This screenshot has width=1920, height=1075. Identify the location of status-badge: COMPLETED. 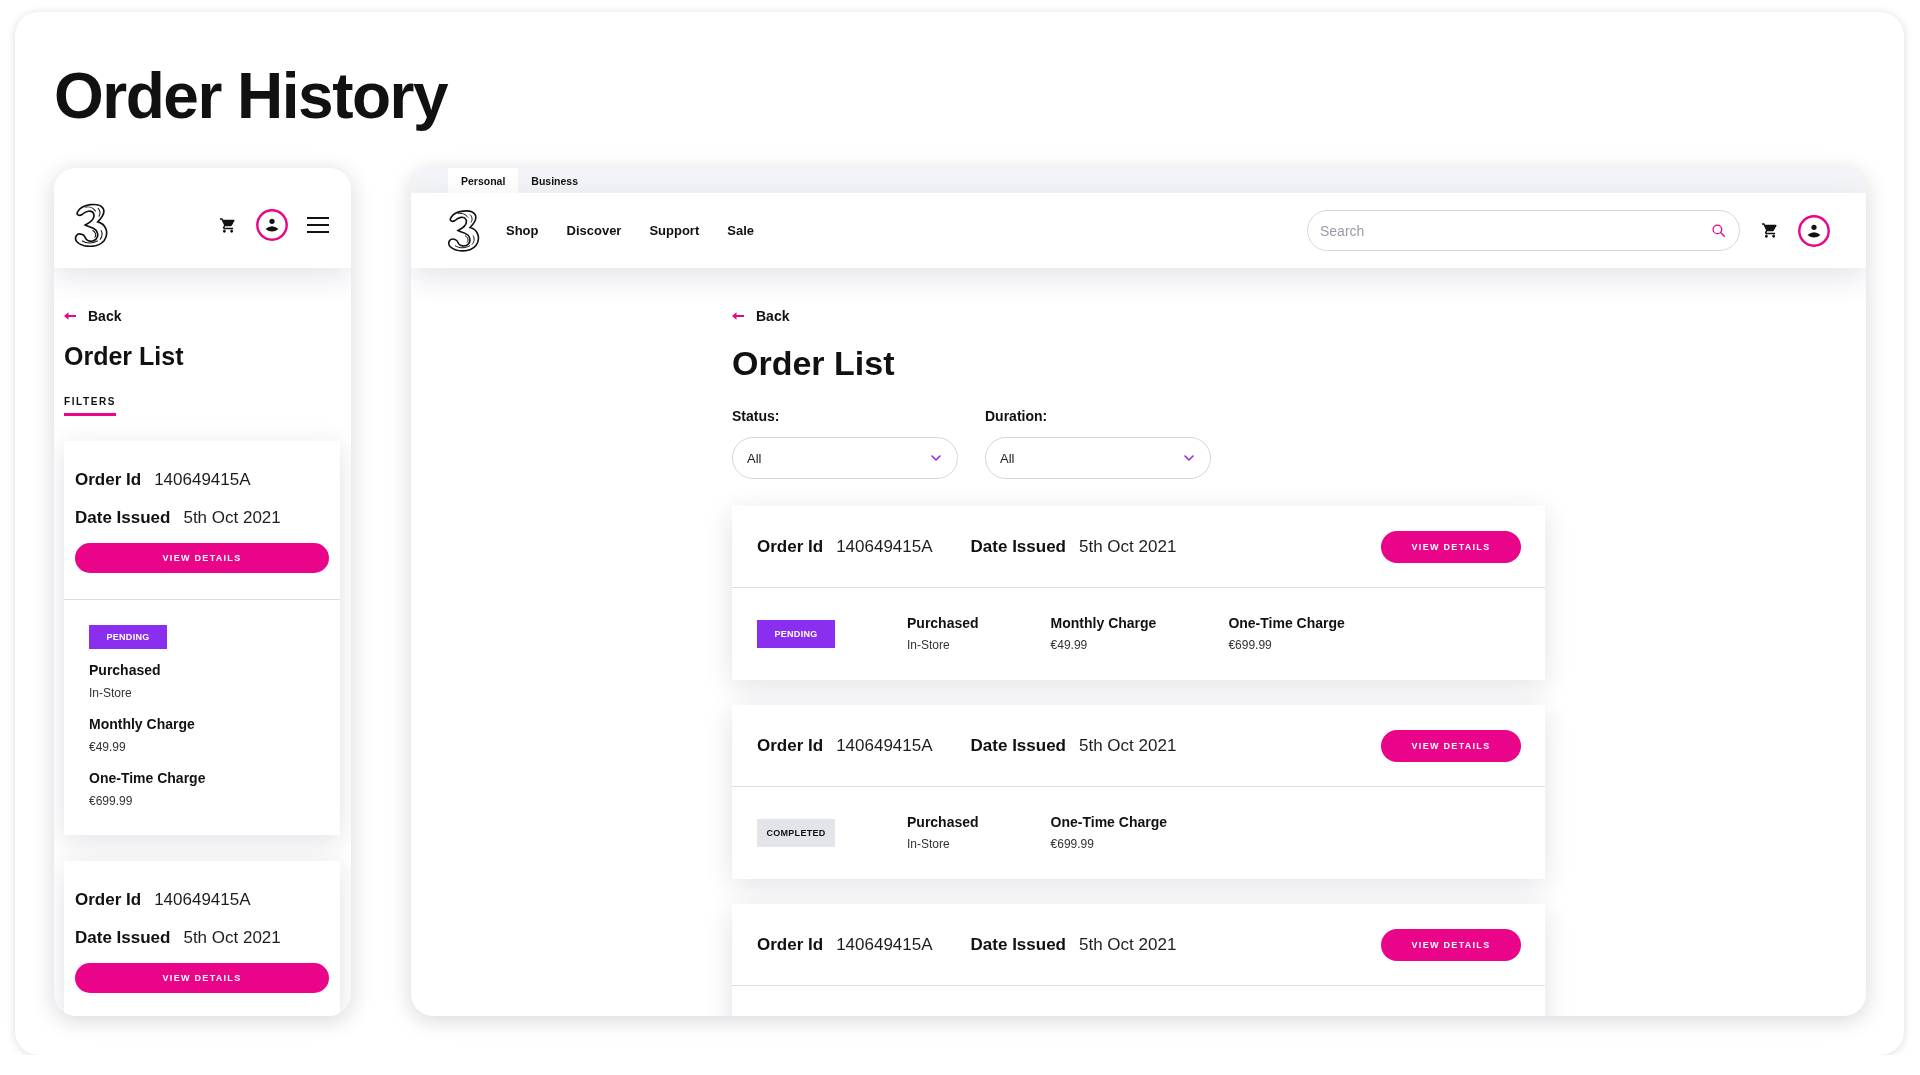
(796, 833).